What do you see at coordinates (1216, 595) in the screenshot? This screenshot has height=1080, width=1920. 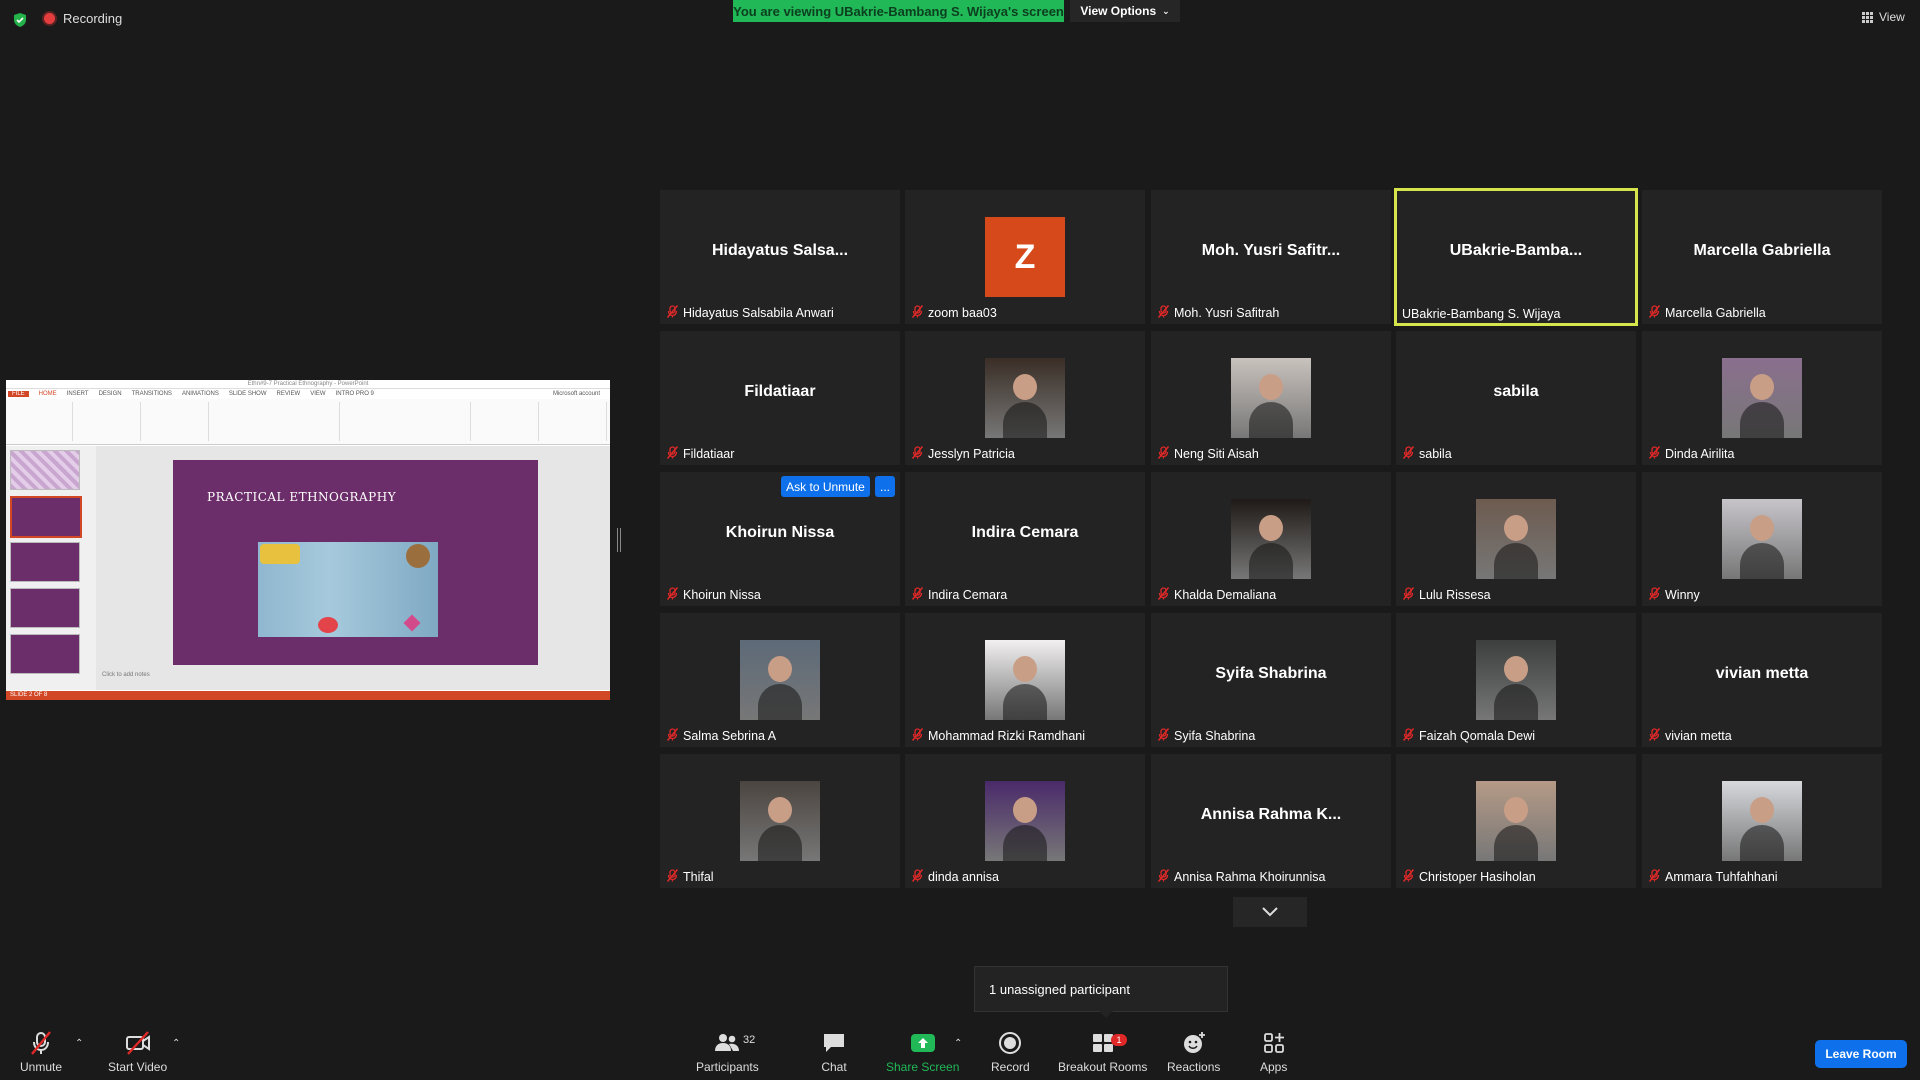 I see `participant-name-label: Khalda Demaliana` at bounding box center [1216, 595].